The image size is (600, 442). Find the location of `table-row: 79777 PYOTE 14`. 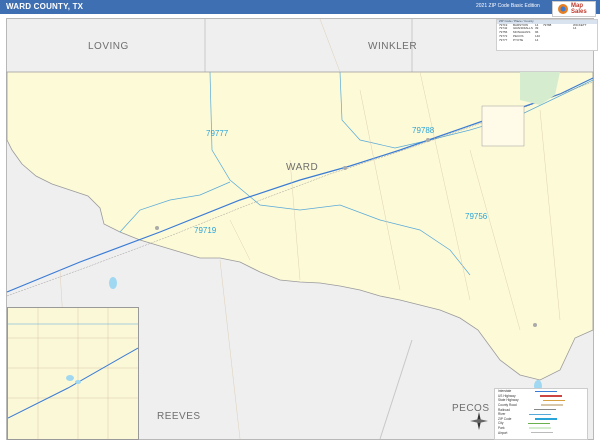

table-row: 79777 PYOTE 14 is located at coordinates (519, 39).